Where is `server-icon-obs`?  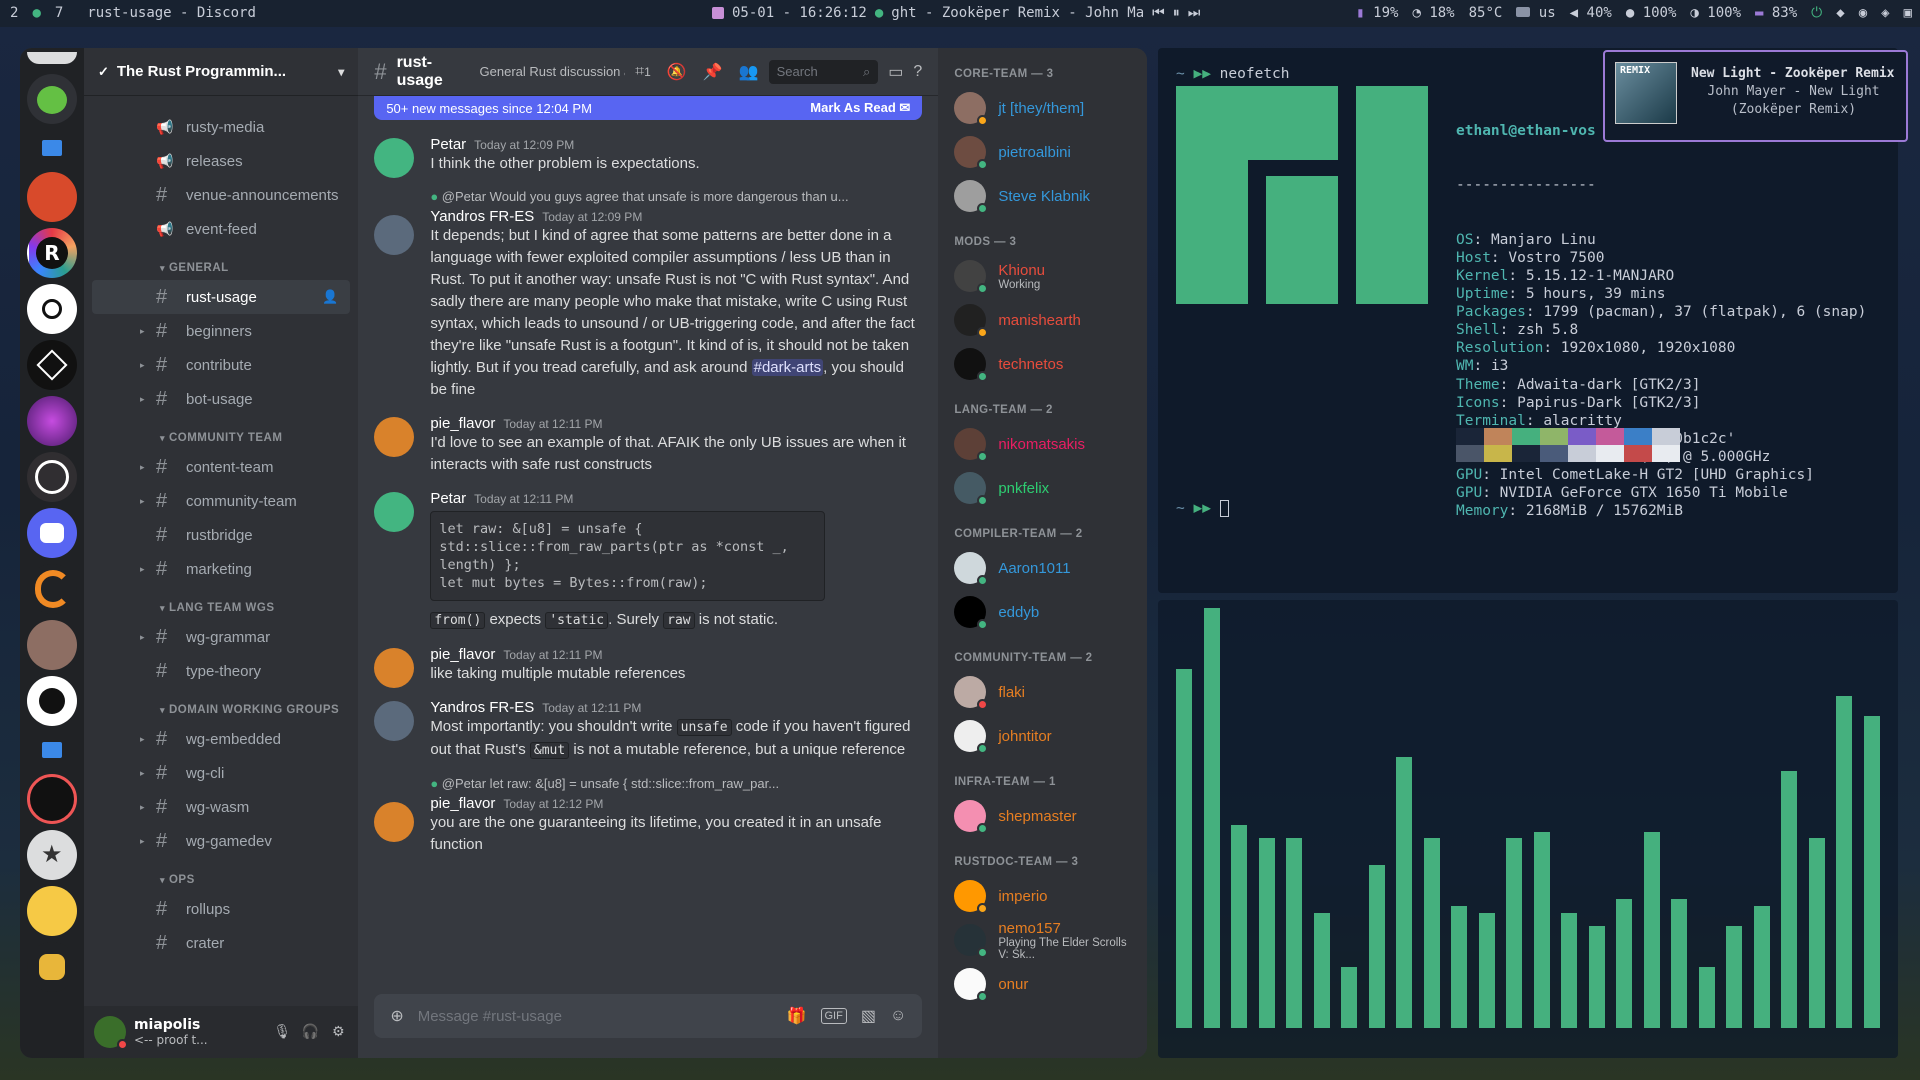
server-icon-obs is located at coordinates (51, 477).